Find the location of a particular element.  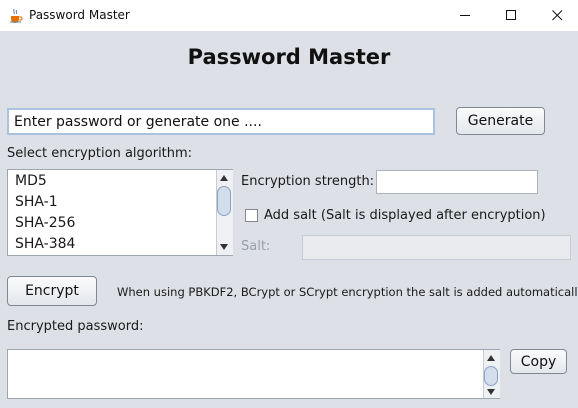

list-item: MD5 is located at coordinates (31, 181).